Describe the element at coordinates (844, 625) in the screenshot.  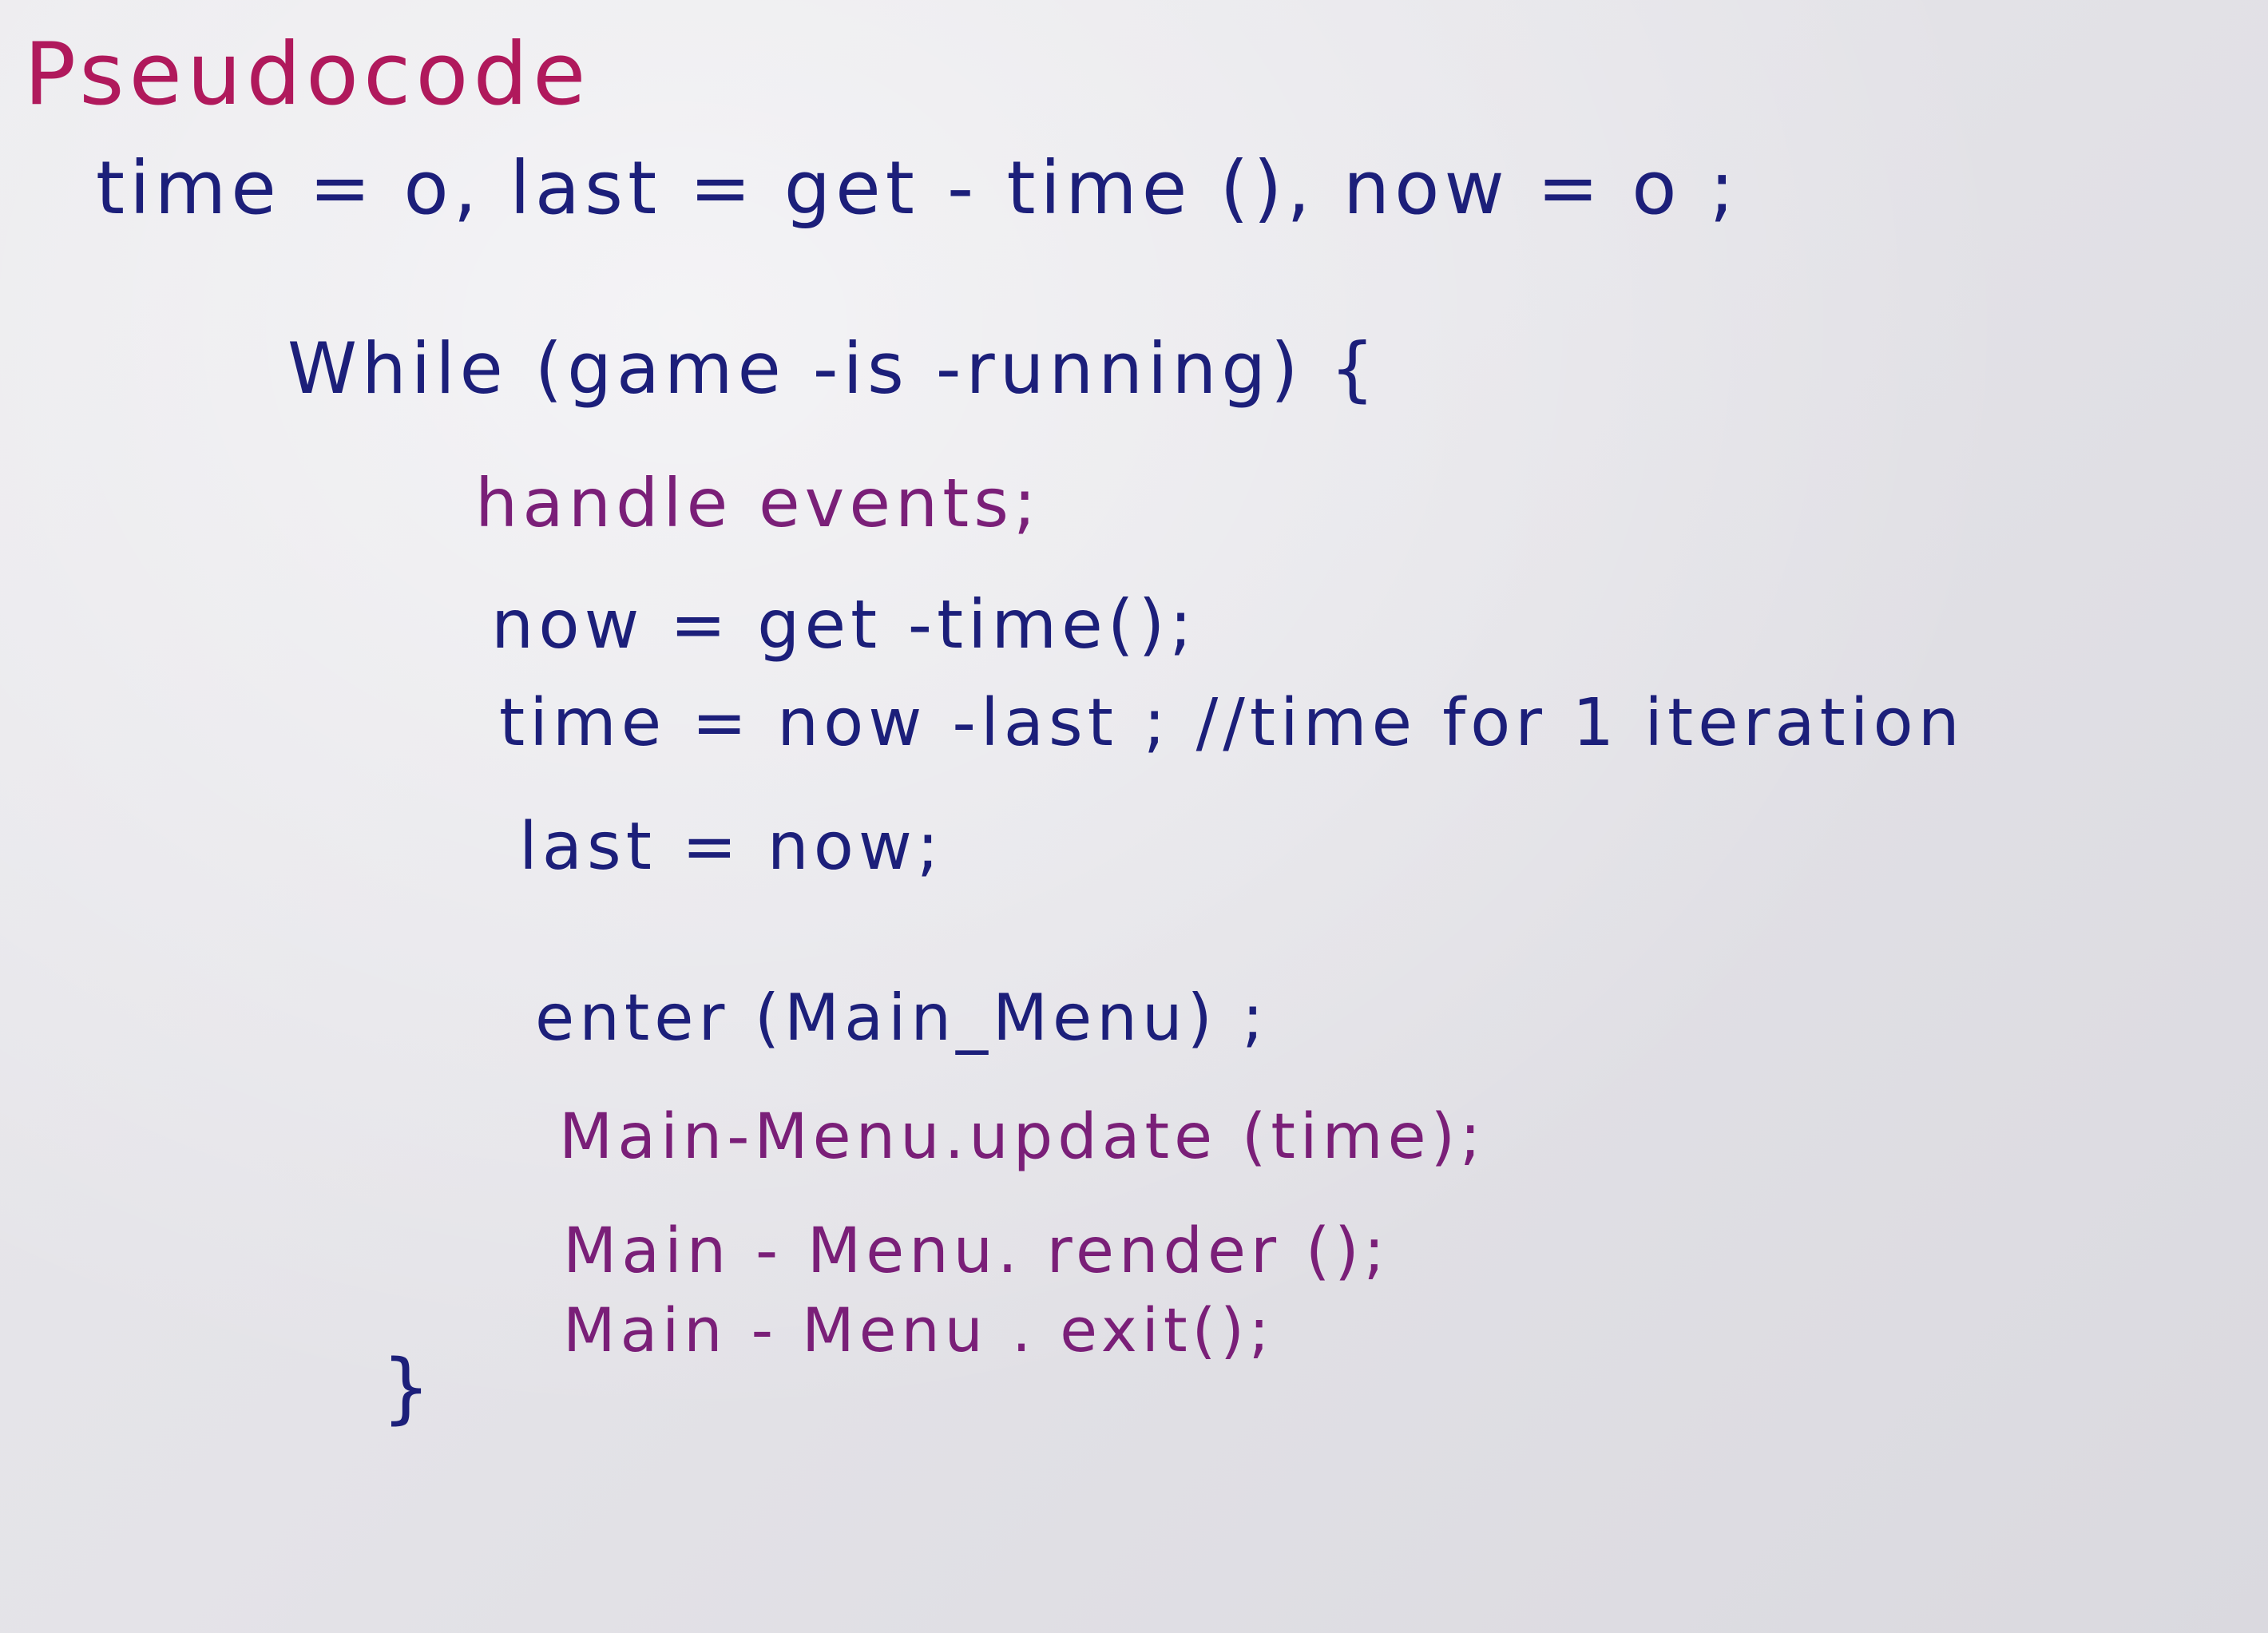
I see `code-line-now: now = get -time();` at that location.